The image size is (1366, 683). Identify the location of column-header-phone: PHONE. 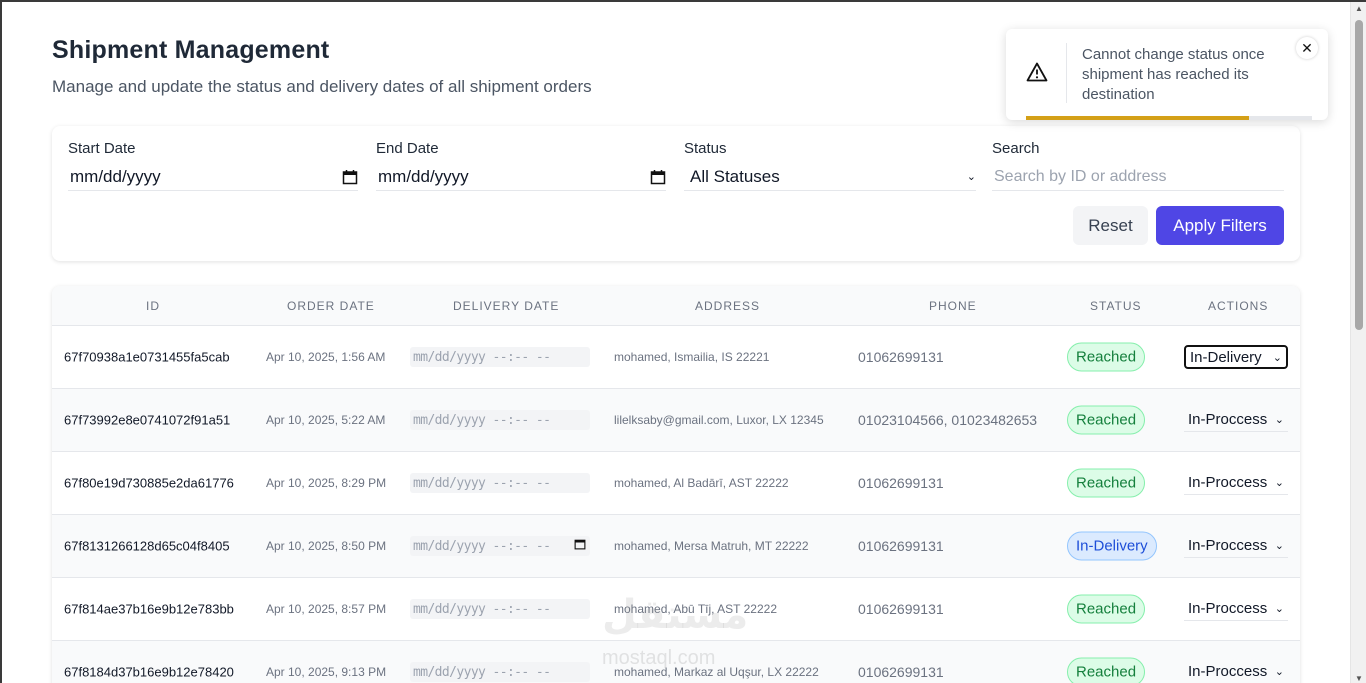
(953, 306).